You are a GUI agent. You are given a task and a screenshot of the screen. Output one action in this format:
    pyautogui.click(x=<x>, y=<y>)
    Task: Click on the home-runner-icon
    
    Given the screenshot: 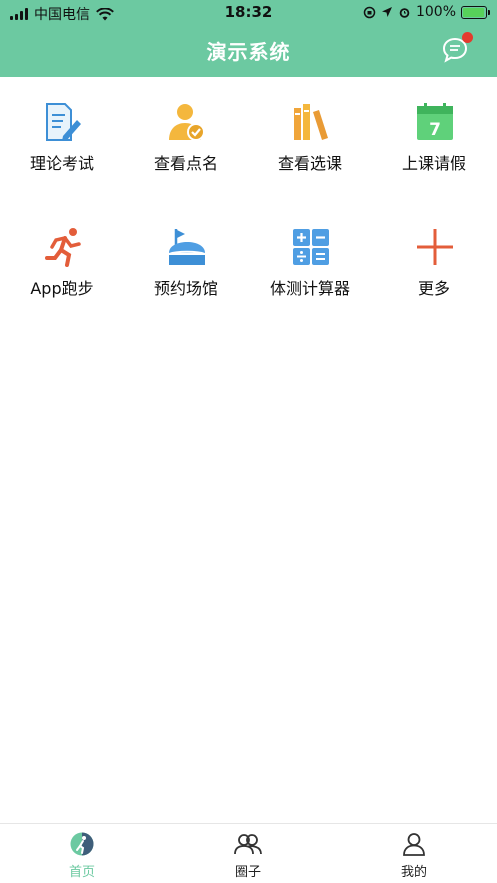 What is the action you would take?
    pyautogui.click(x=82, y=844)
    